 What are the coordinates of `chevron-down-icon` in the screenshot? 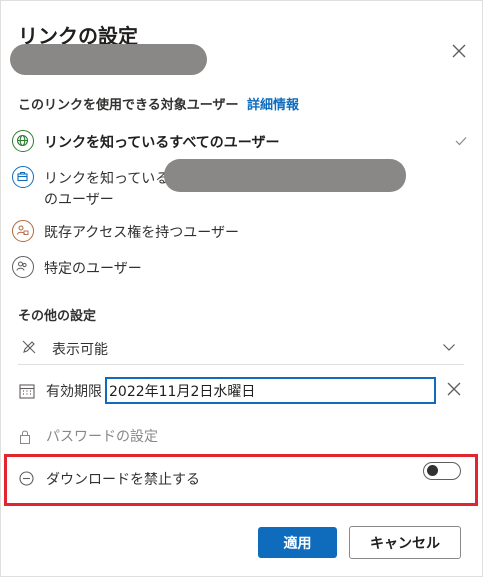 It's located at (449, 347).